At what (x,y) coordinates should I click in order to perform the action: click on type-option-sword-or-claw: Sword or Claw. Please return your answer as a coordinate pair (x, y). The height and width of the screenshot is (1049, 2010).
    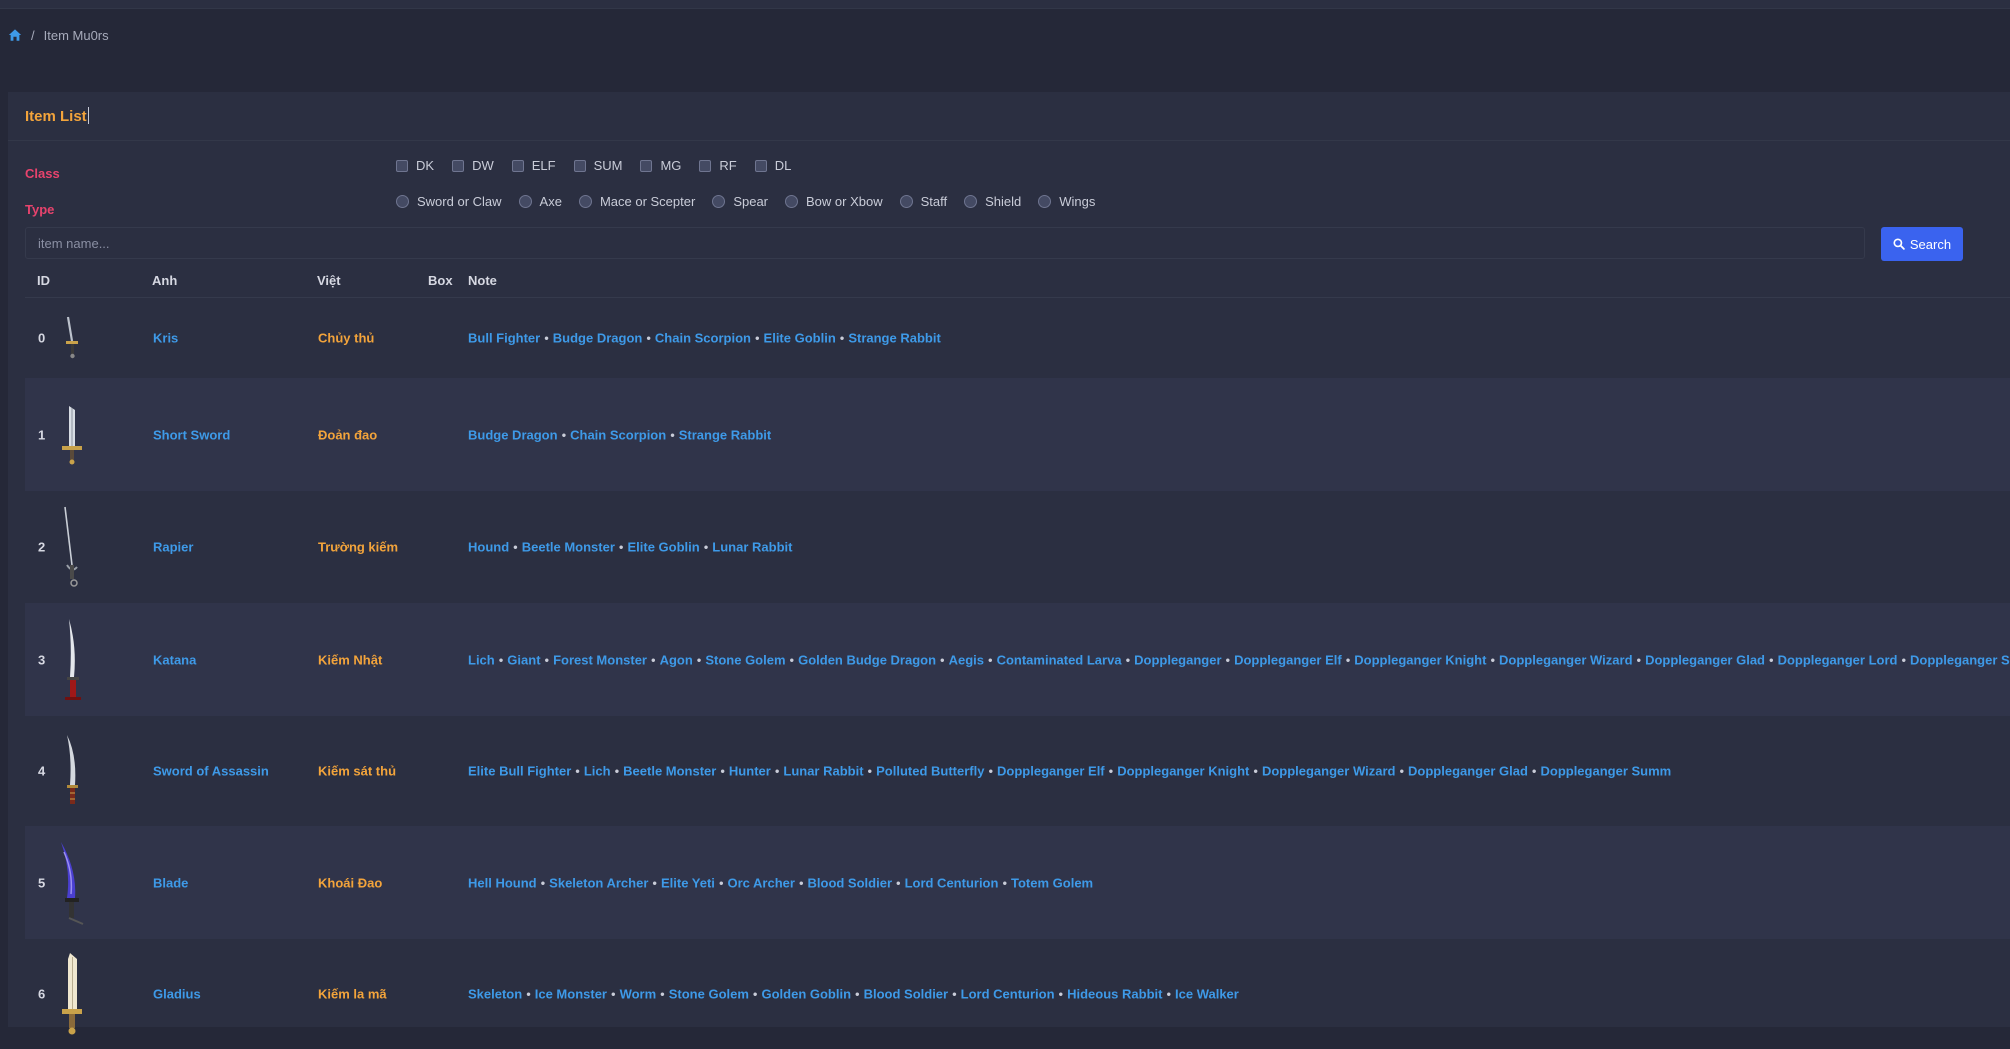
    Looking at the image, I should click on (449, 201).